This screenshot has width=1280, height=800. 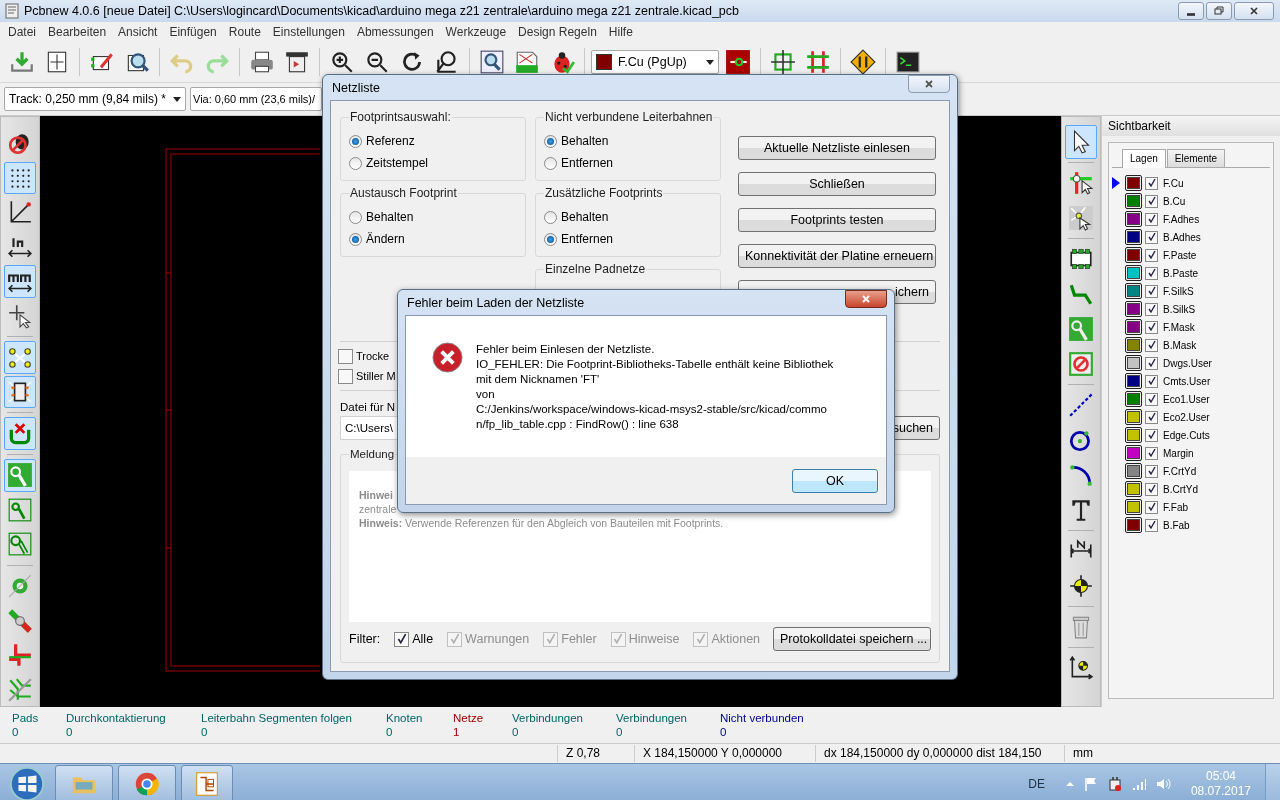 What do you see at coordinates (557, 32) in the screenshot?
I see `menu-item: Design Regeln` at bounding box center [557, 32].